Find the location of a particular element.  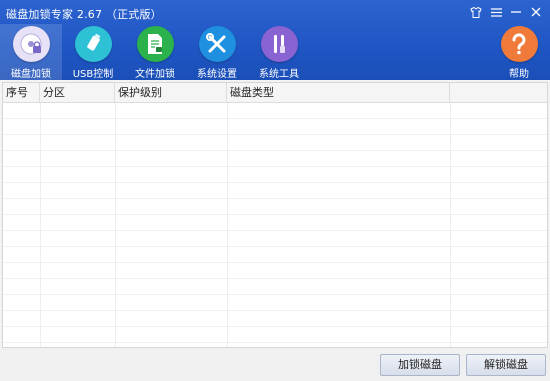

toolbar-label-system-settings: 系统设置 is located at coordinates (217, 74).